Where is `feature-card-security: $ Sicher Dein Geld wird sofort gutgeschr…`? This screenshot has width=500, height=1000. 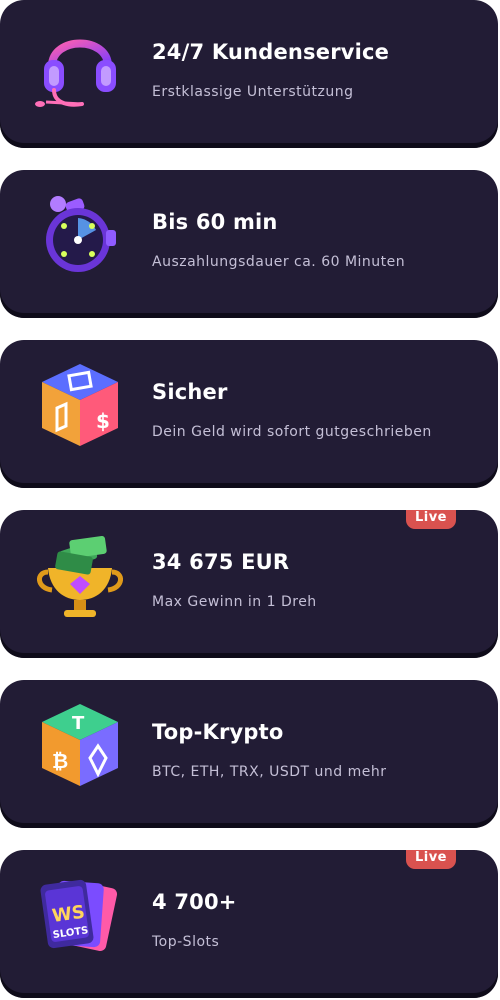 feature-card-security: $ Sicher Dein Geld wird sofort gutgeschr… is located at coordinates (249, 414).